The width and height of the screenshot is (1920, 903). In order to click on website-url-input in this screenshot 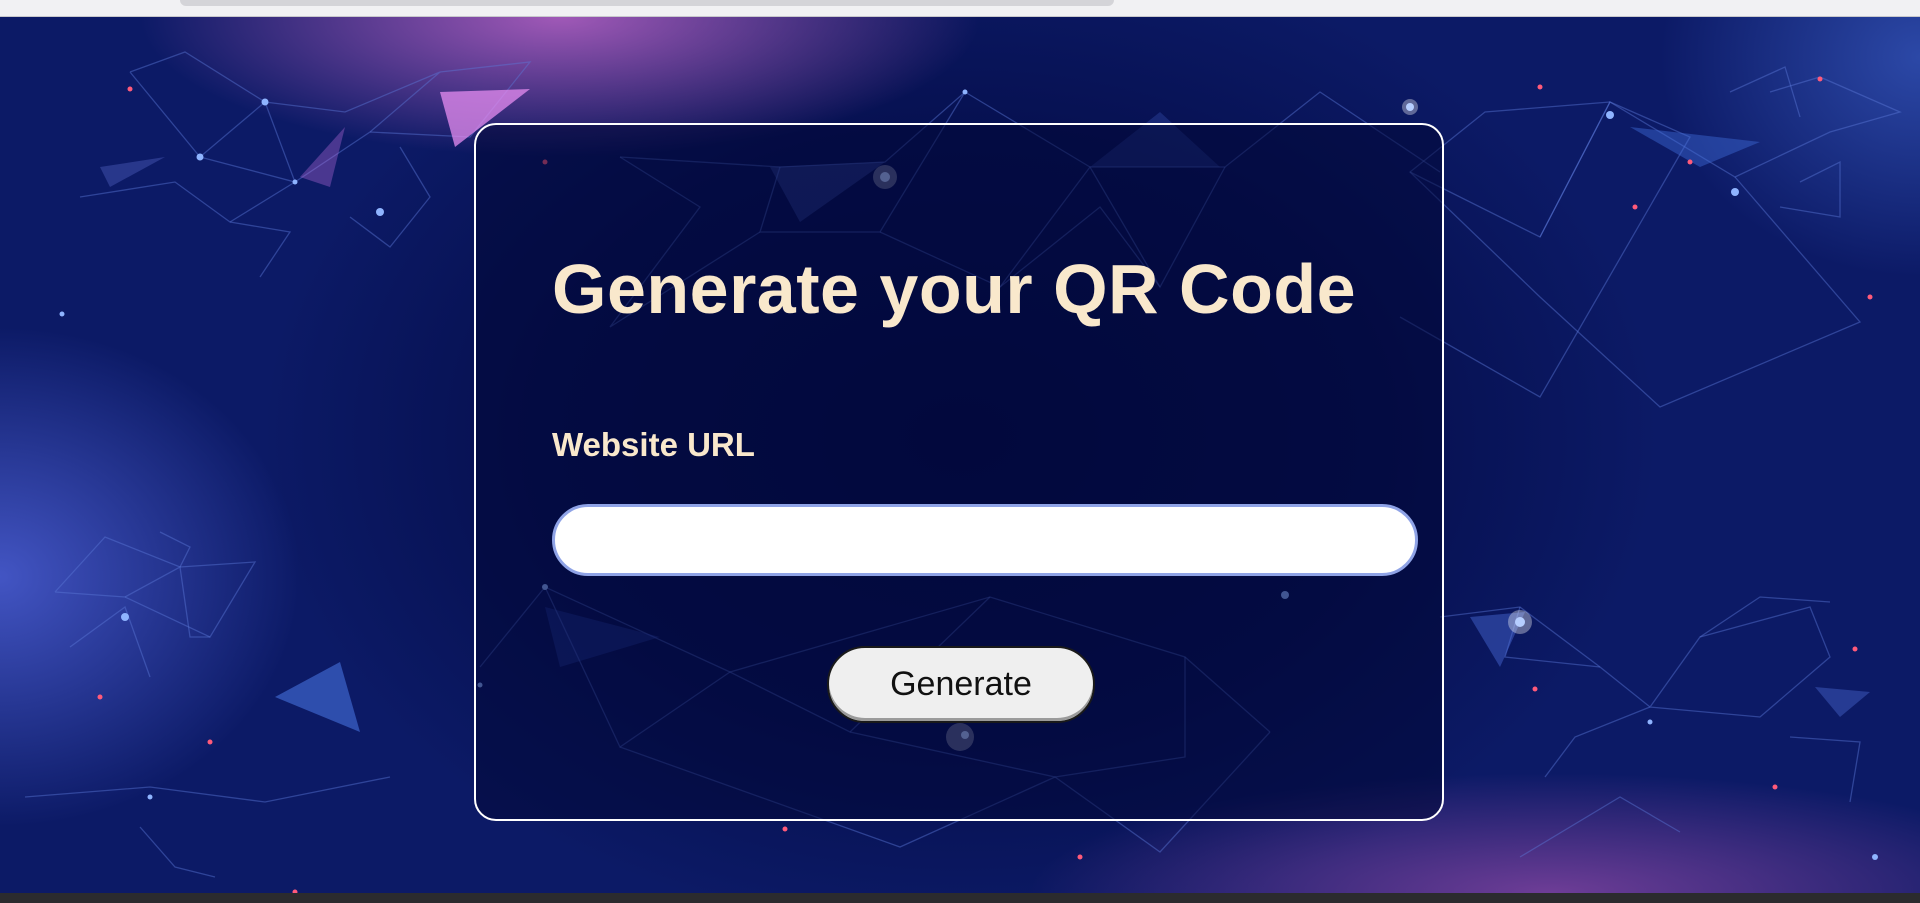, I will do `click(985, 540)`.